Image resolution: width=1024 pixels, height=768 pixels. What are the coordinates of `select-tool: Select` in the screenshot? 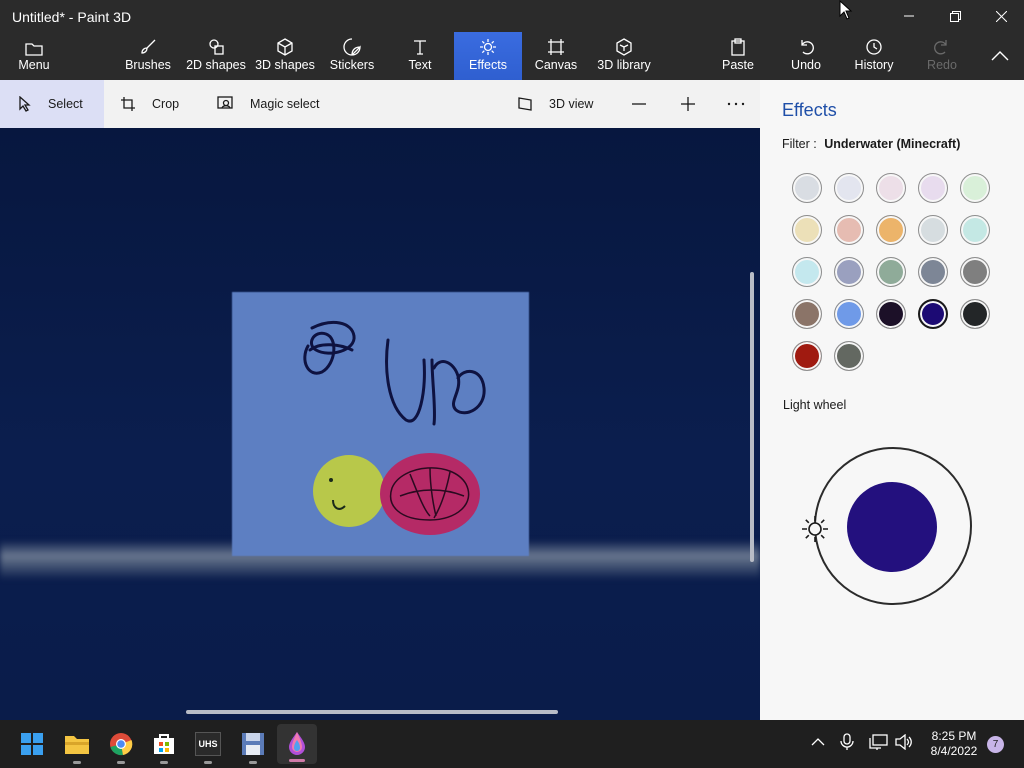 It's located at (52, 104).